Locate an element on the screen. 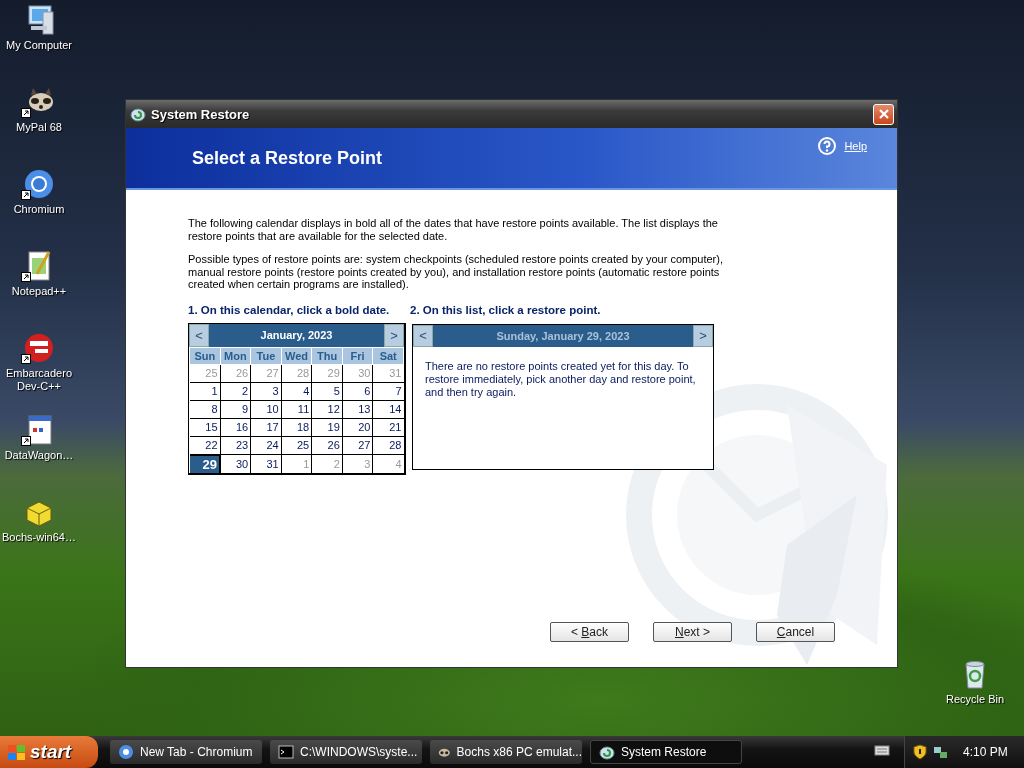 The image size is (1024, 768). taskbar-button: System Restore is located at coordinates (666, 752).